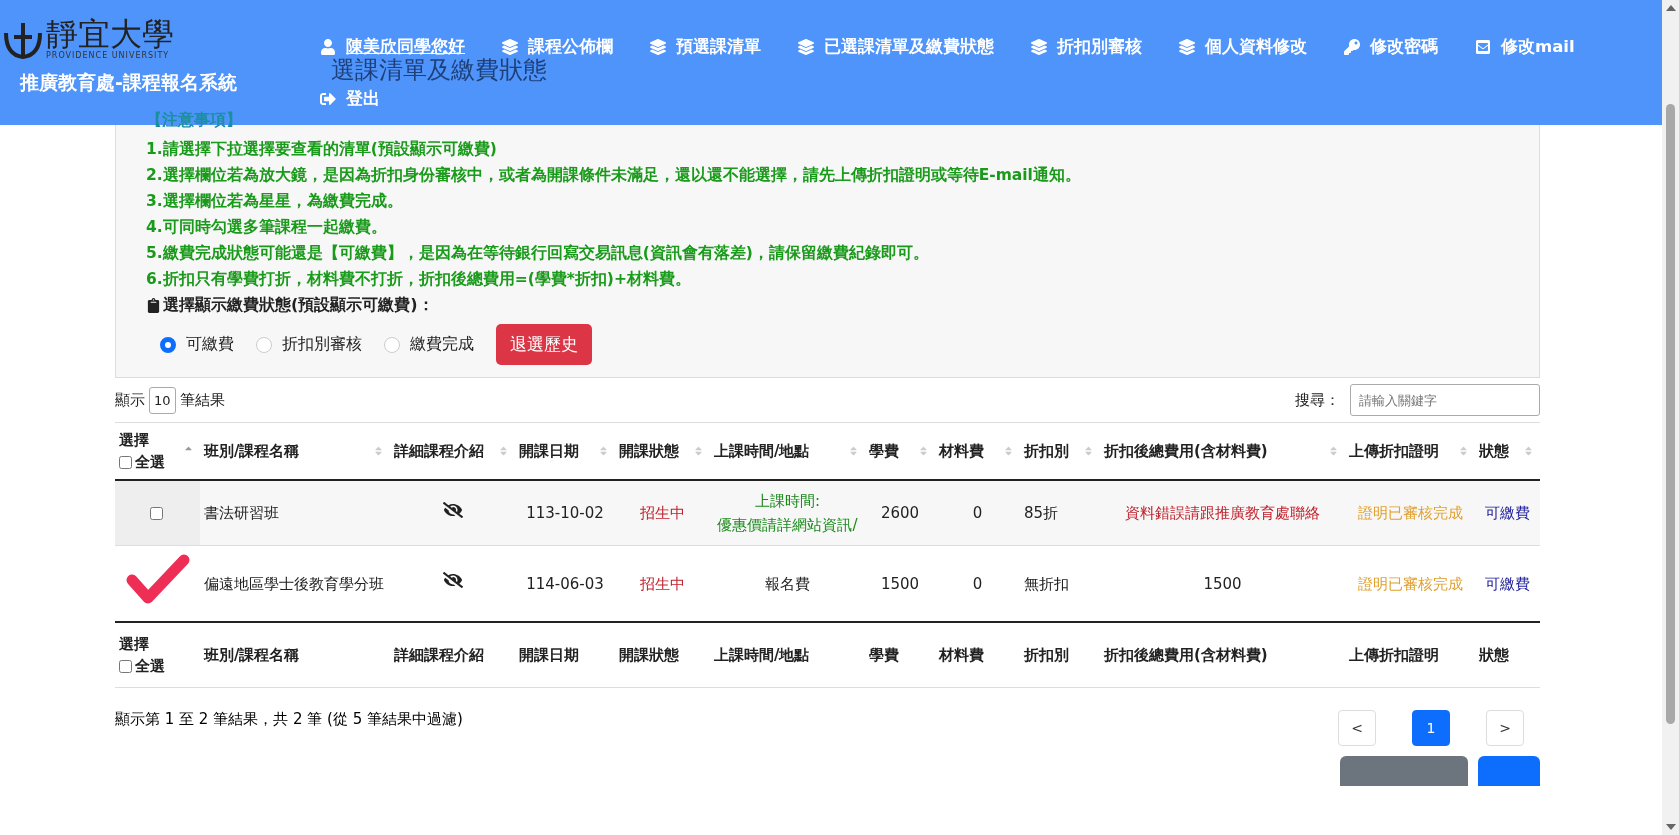 The height and width of the screenshot is (835, 1679). What do you see at coordinates (439, 655) in the screenshot?
I see `column-footer: 詳細課程介紹` at bounding box center [439, 655].